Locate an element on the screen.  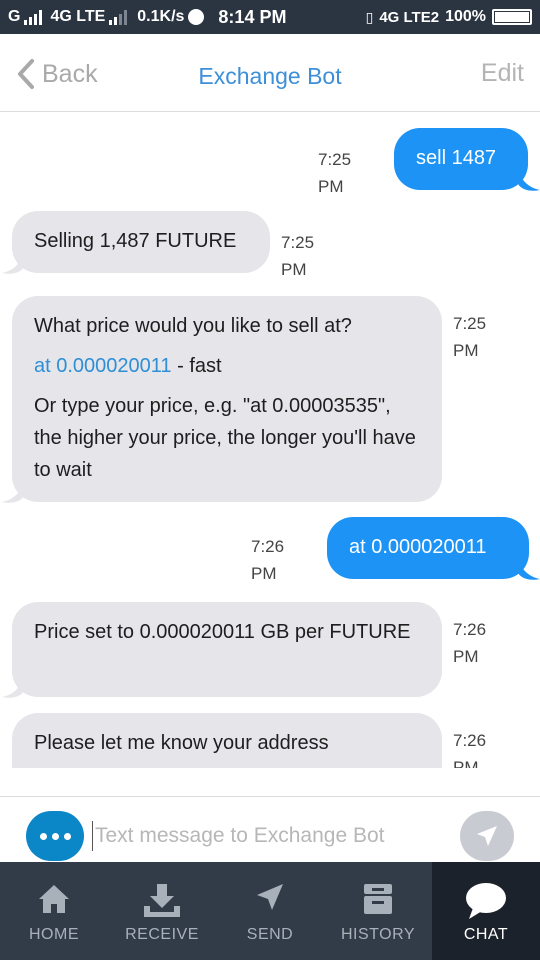
tab-history: HISTORY is located at coordinates (378, 911).